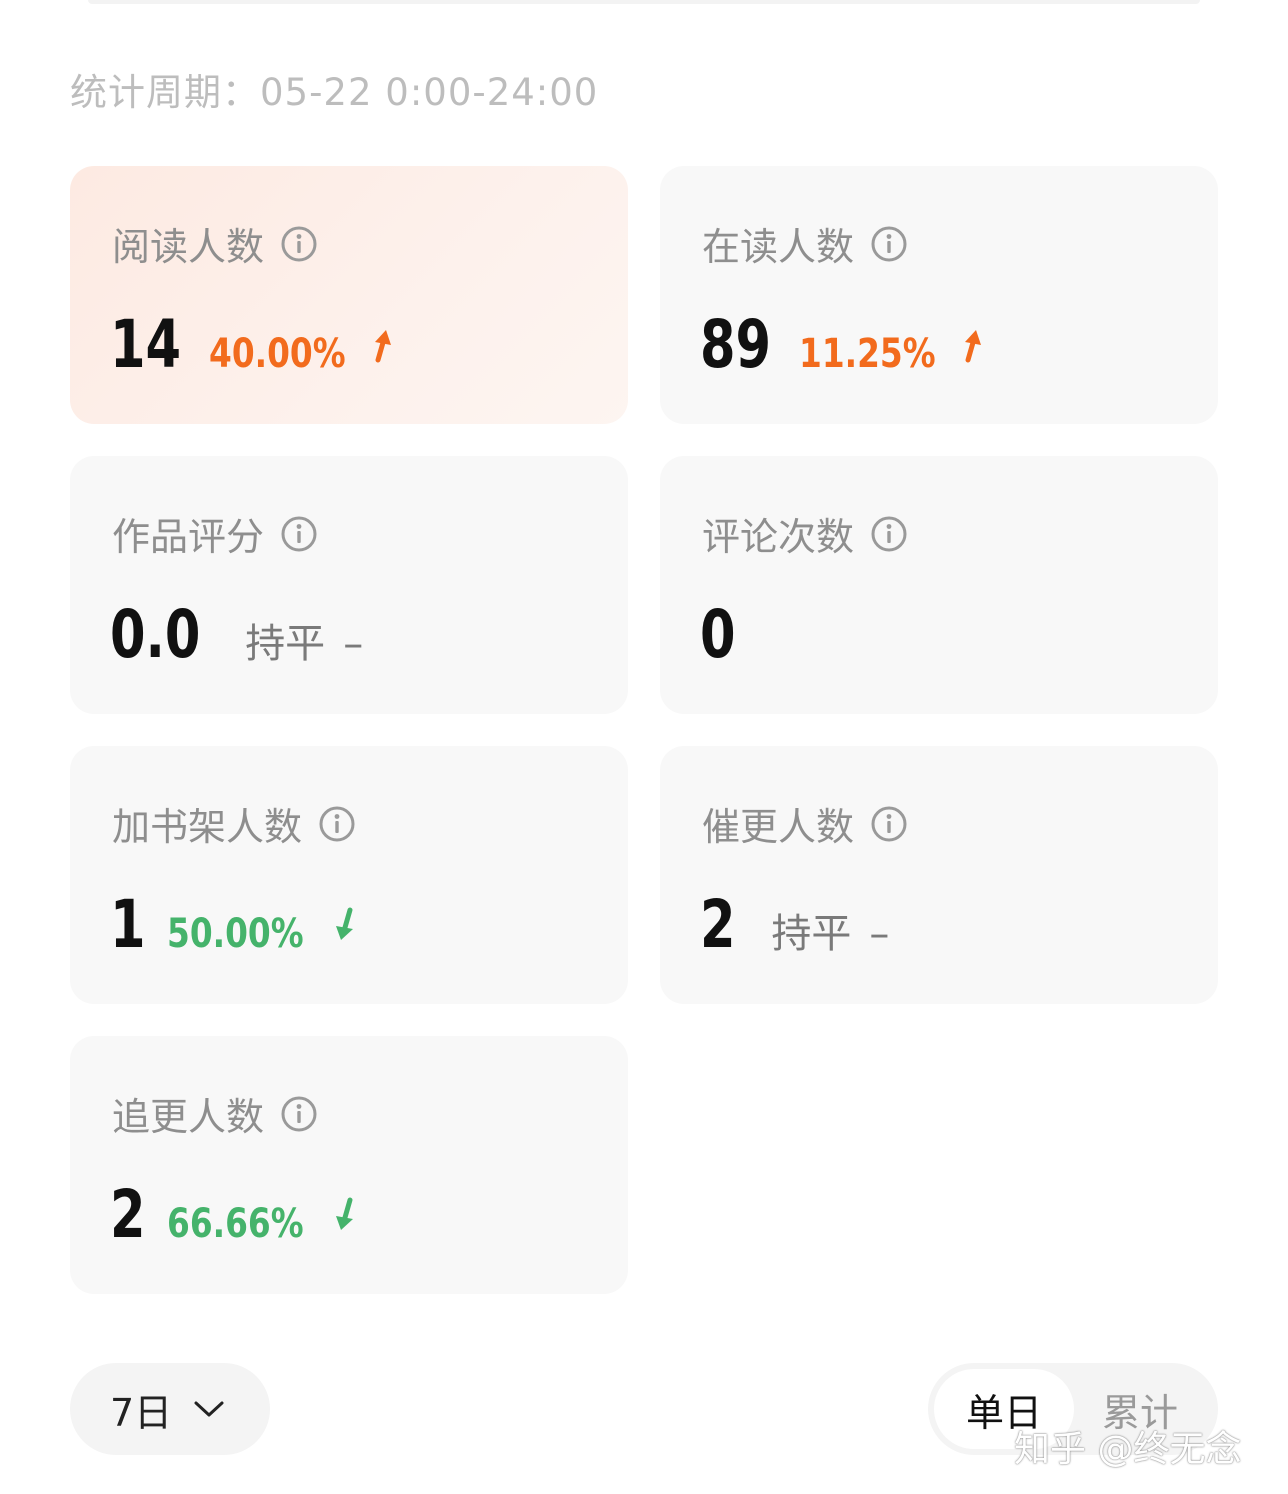  Describe the element at coordinates (349, 295) in the screenshot. I see `card-readers: 阅读人数 14 40.00%` at that location.